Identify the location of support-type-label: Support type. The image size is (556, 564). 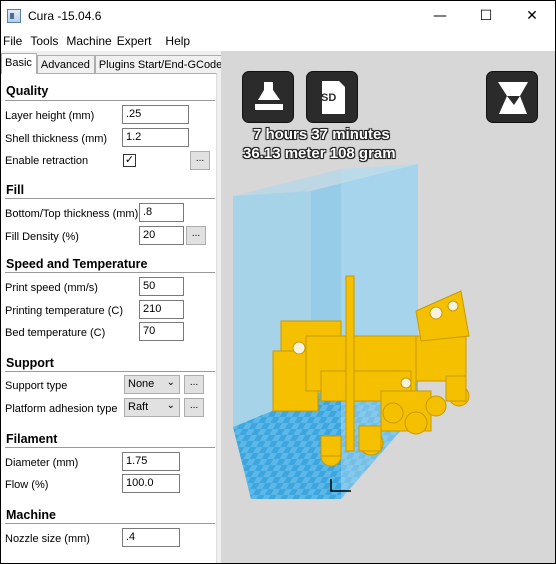
(36, 386).